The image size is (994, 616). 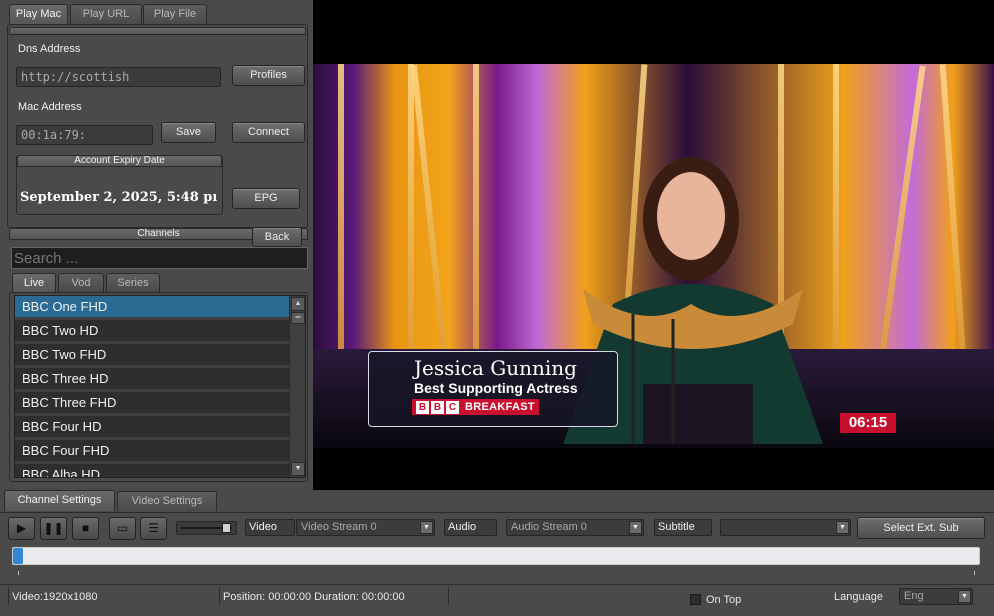 What do you see at coordinates (157, 31) in the screenshot?
I see `panel-header-bar` at bounding box center [157, 31].